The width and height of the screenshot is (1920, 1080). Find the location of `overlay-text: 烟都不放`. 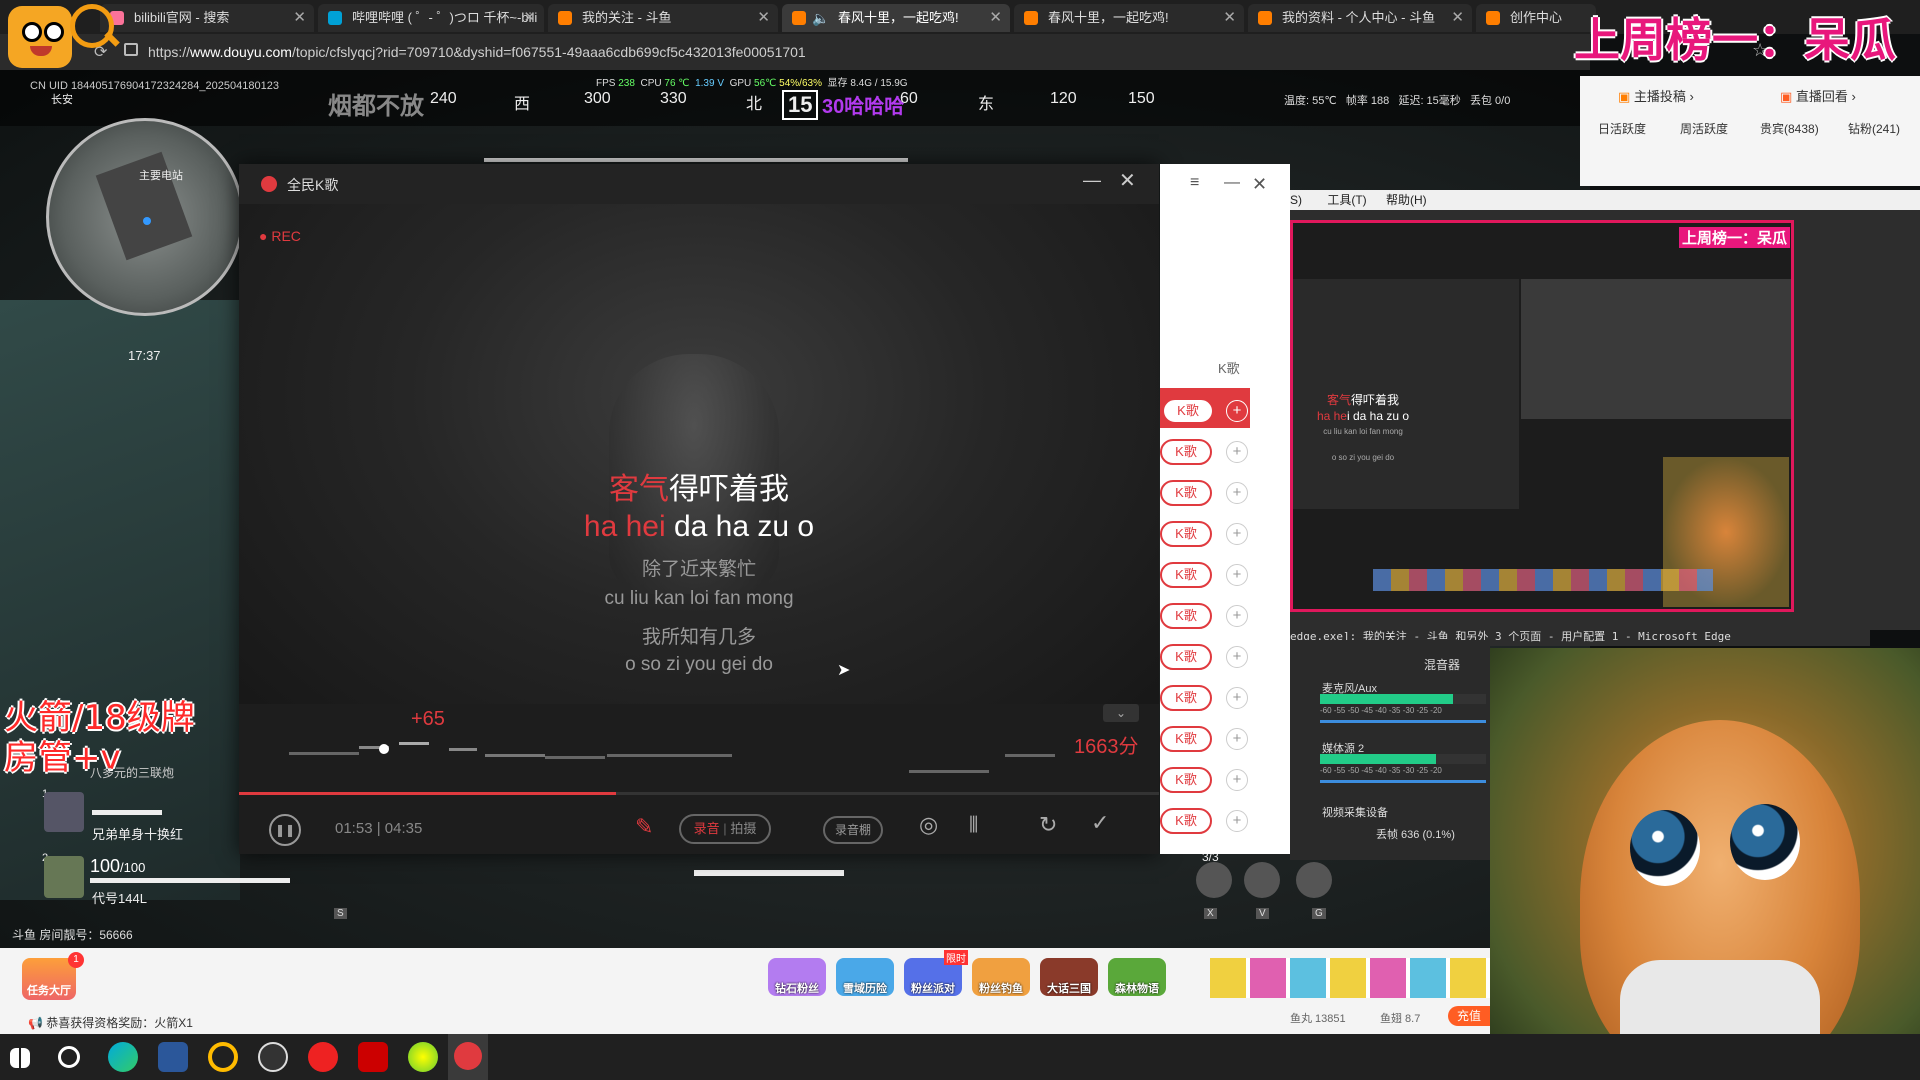

overlay-text: 烟都不放 is located at coordinates (376, 106).